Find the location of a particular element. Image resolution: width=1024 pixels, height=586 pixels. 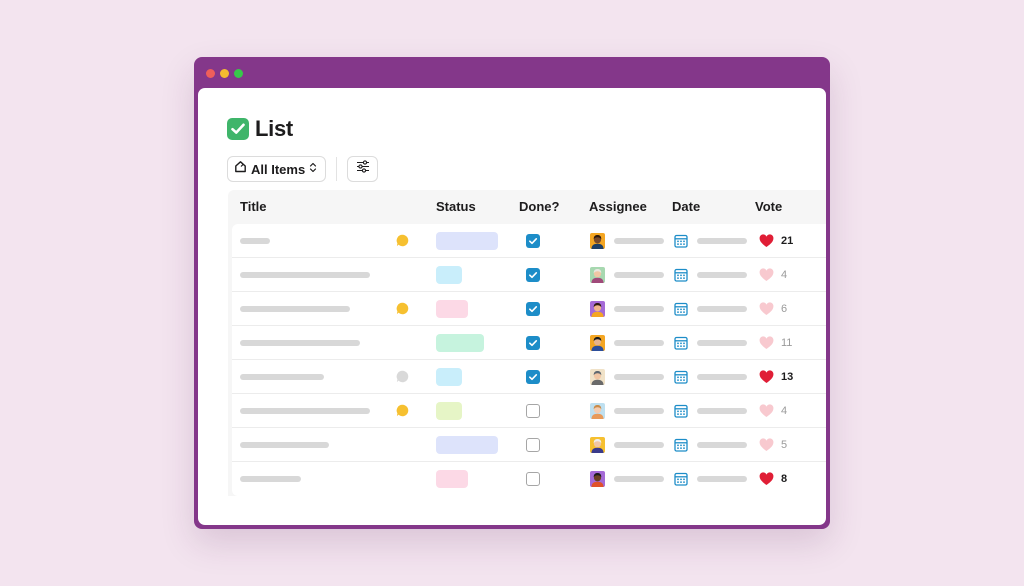

page-title: List is located at coordinates (274, 128).